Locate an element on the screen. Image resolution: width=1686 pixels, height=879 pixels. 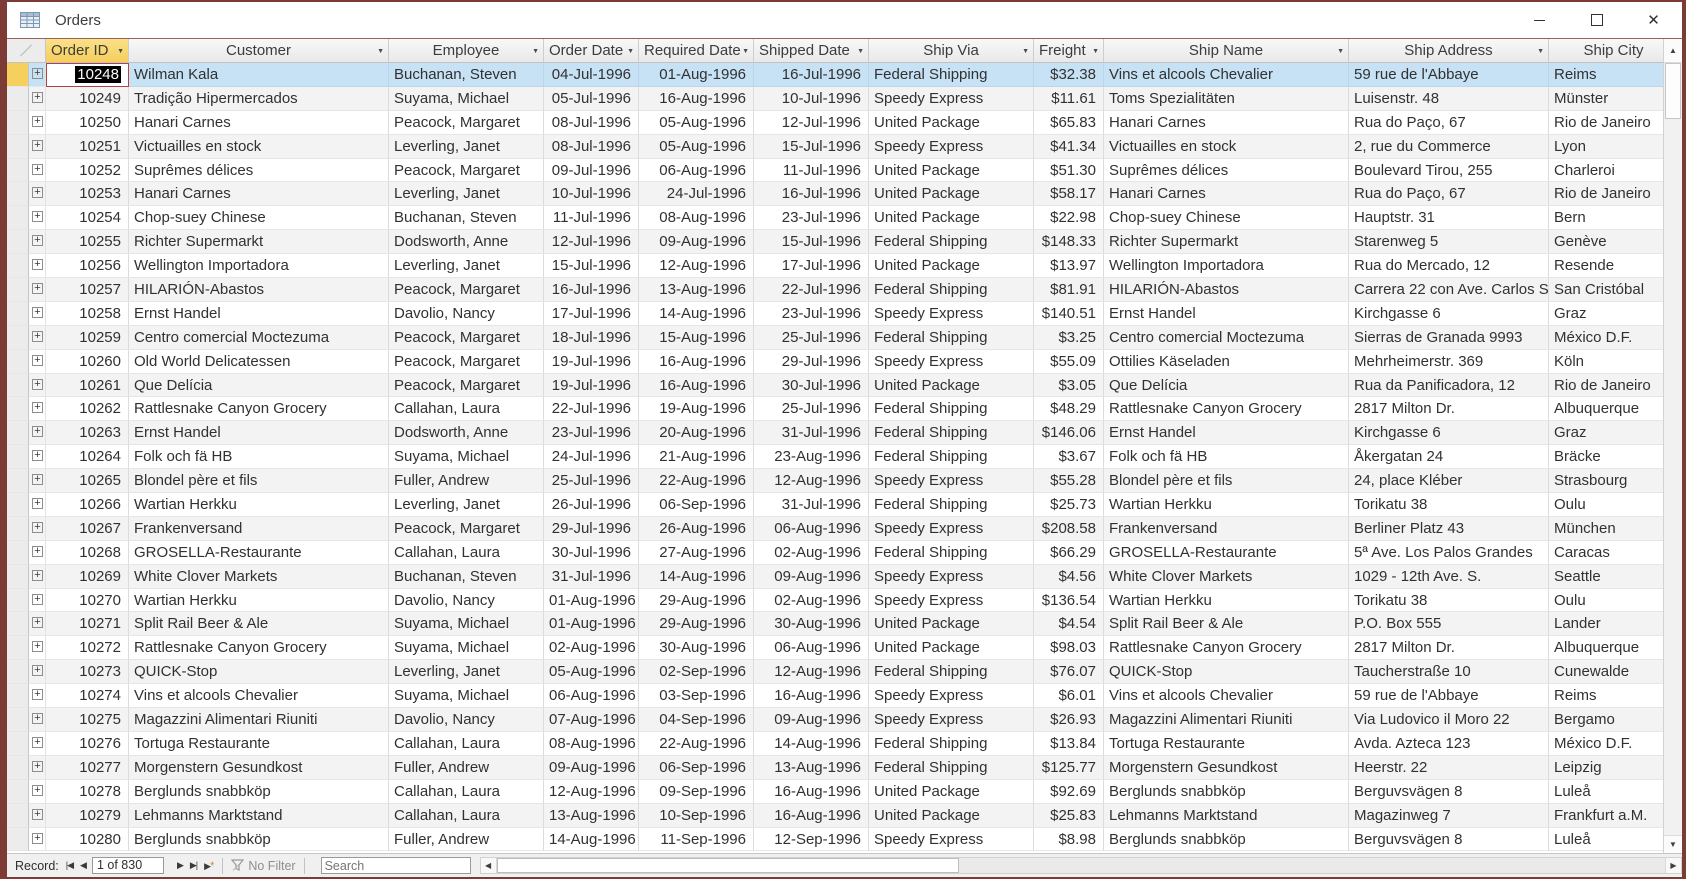
cell-shipped-date: 25-Jul-1996 is located at coordinates (811, 337).